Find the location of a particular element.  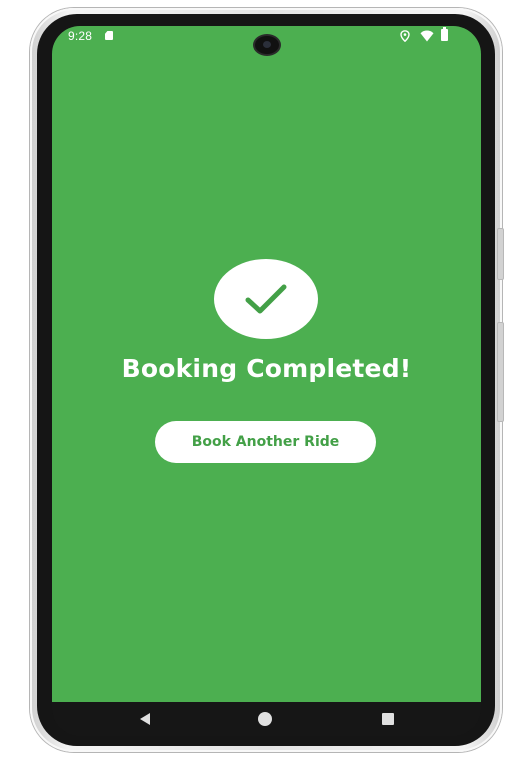

page-title: Booking Completed! is located at coordinates (266, 368).